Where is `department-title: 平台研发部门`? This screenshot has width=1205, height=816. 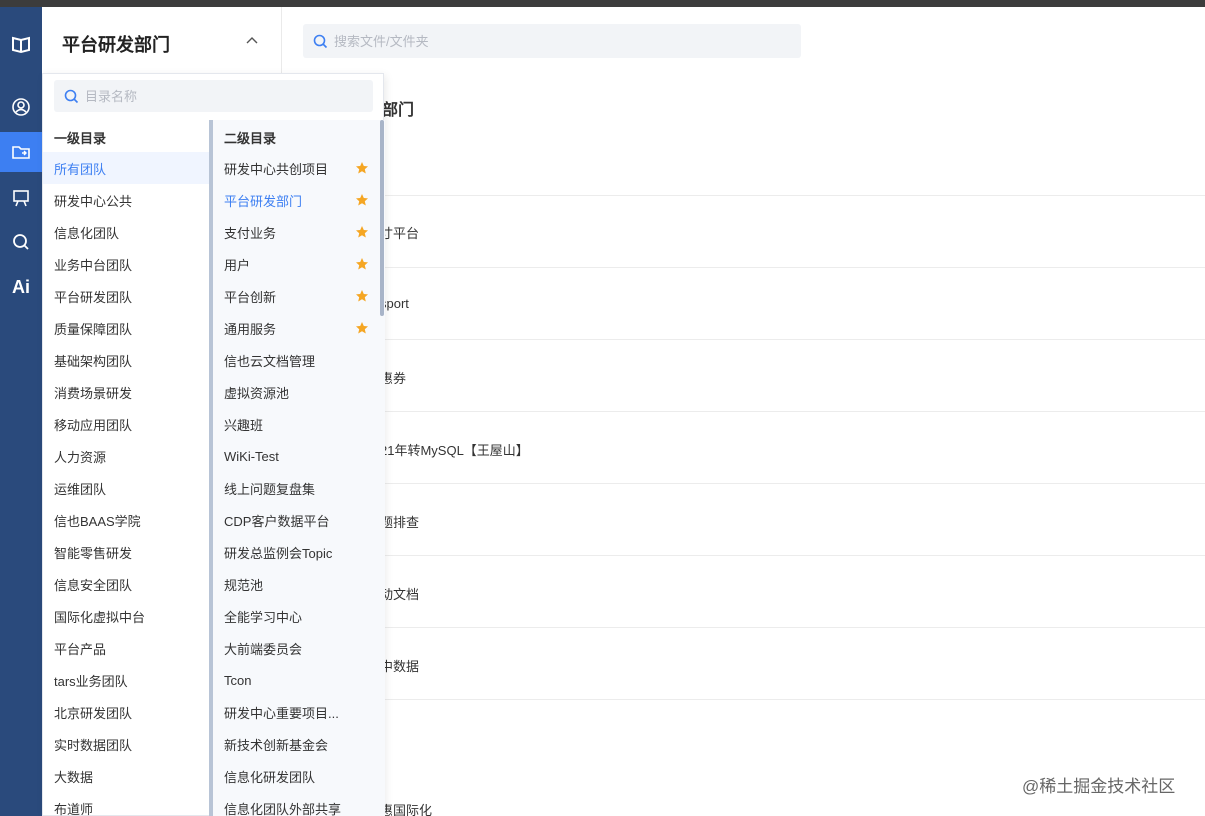
department-title: 平台研发部门 is located at coordinates (116, 45).